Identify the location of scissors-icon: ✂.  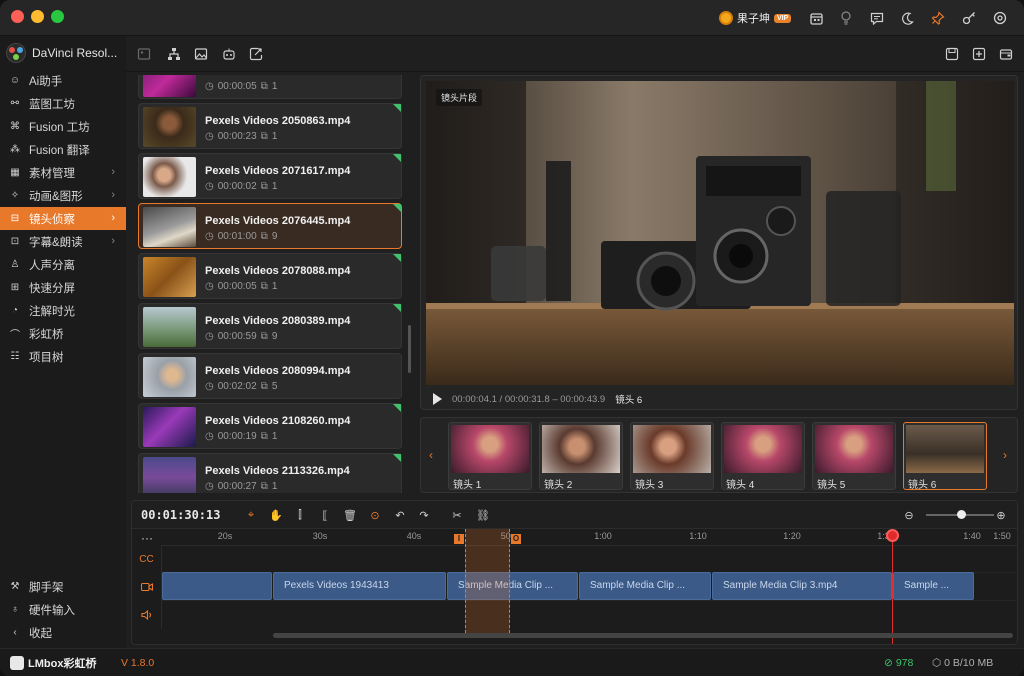
(457, 515).